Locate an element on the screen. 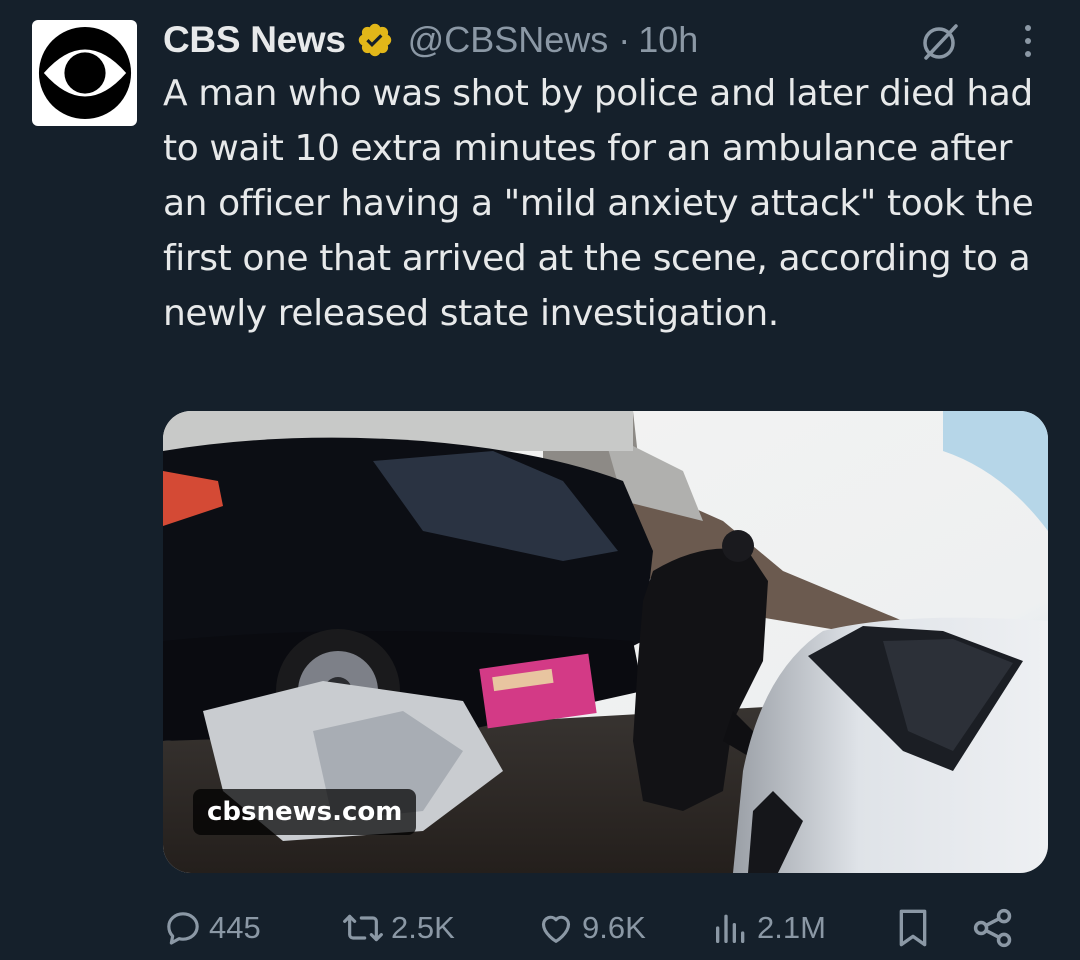 This screenshot has width=1080, height=960. share-button is located at coordinates (996, 928).